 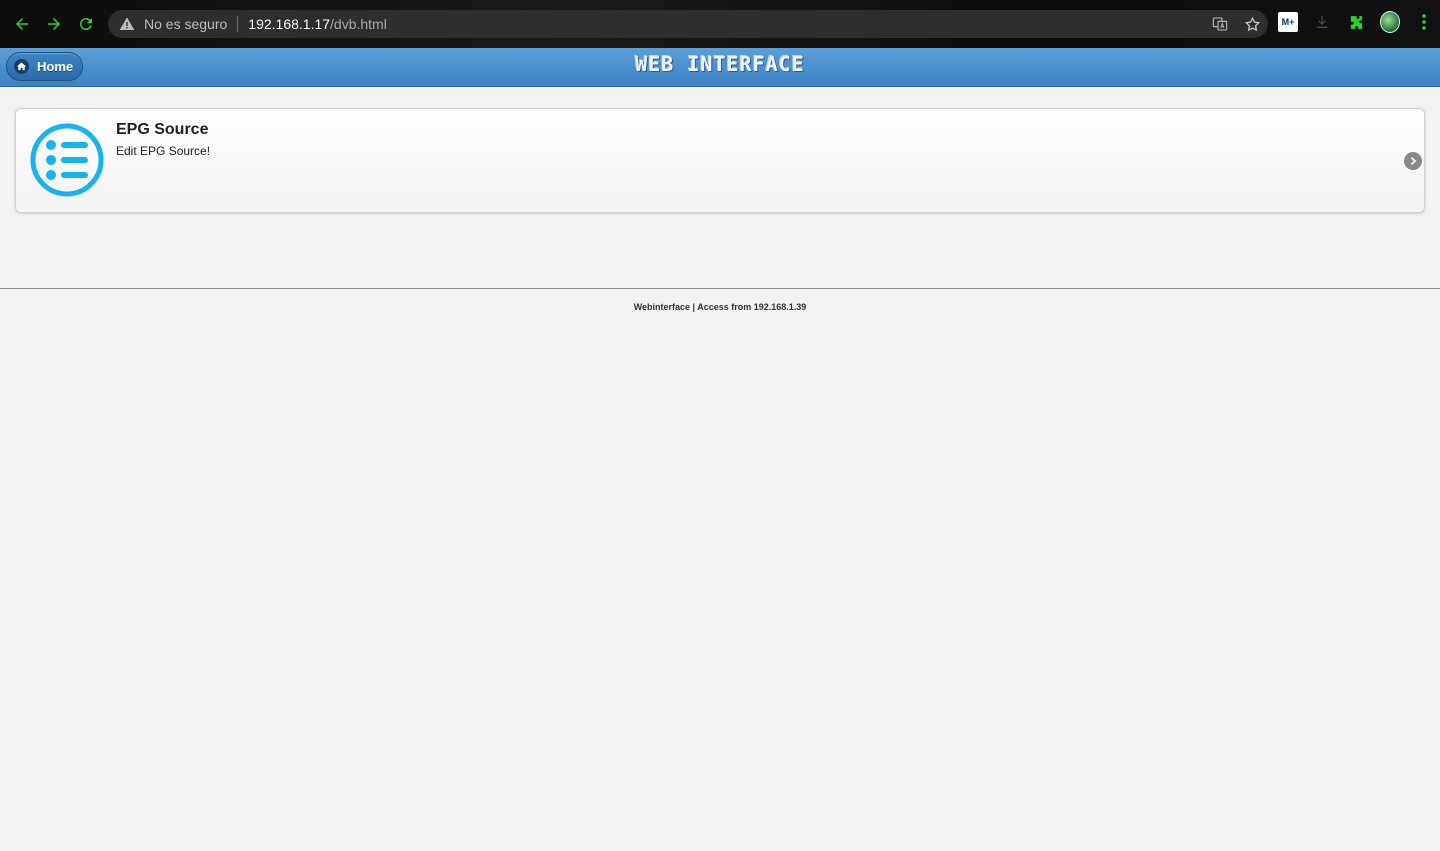 I want to click on home-button: Home, so click(x=44, y=66).